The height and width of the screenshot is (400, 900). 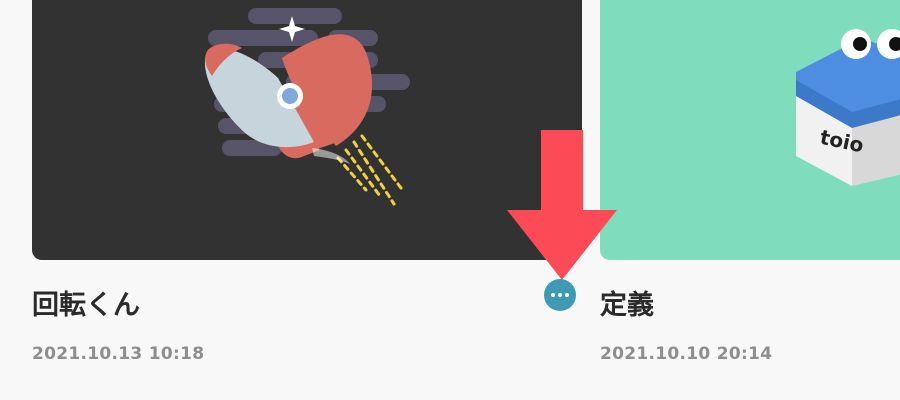 What do you see at coordinates (118, 354) in the screenshot?
I see `project-date: 2021.10.13 10:18` at bounding box center [118, 354].